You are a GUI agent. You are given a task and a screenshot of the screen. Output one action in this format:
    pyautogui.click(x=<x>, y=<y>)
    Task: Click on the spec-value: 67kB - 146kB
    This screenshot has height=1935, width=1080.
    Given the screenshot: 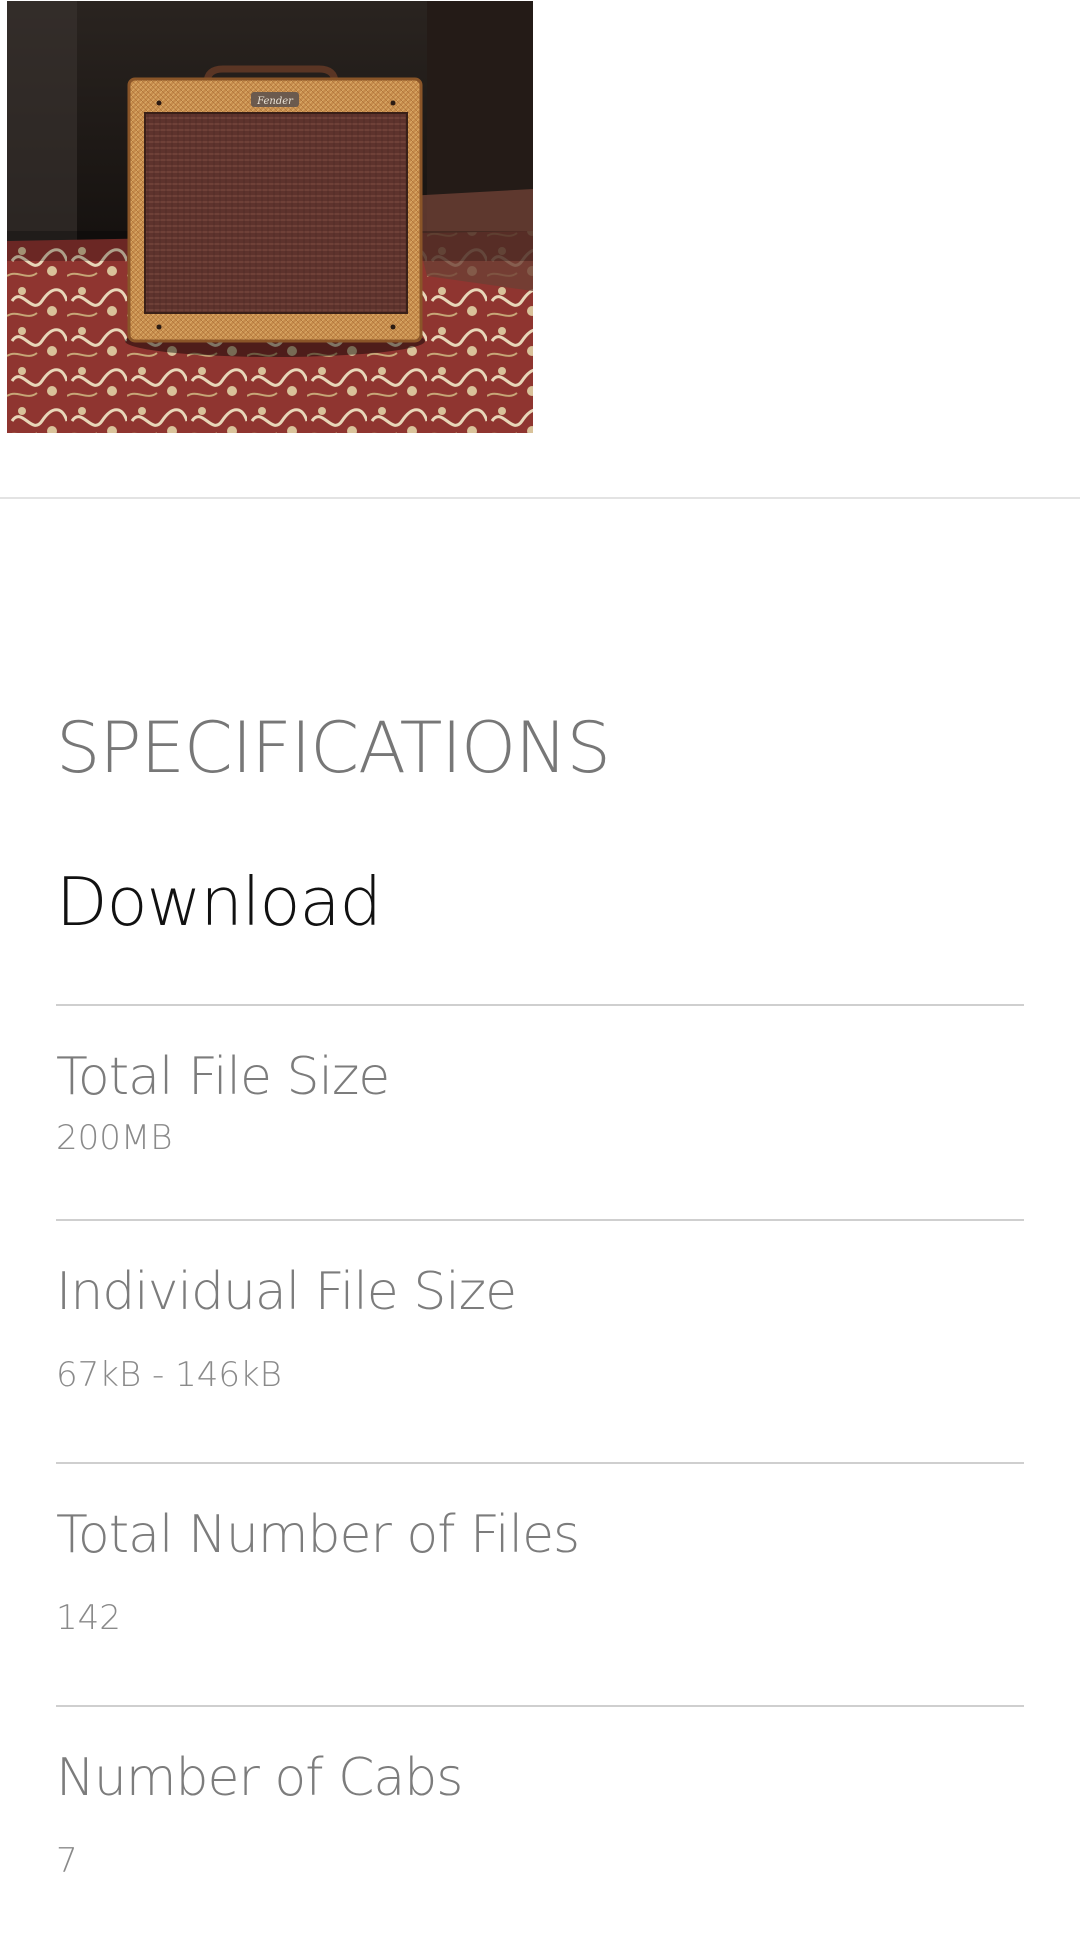 What is the action you would take?
    pyautogui.click(x=169, y=1375)
    